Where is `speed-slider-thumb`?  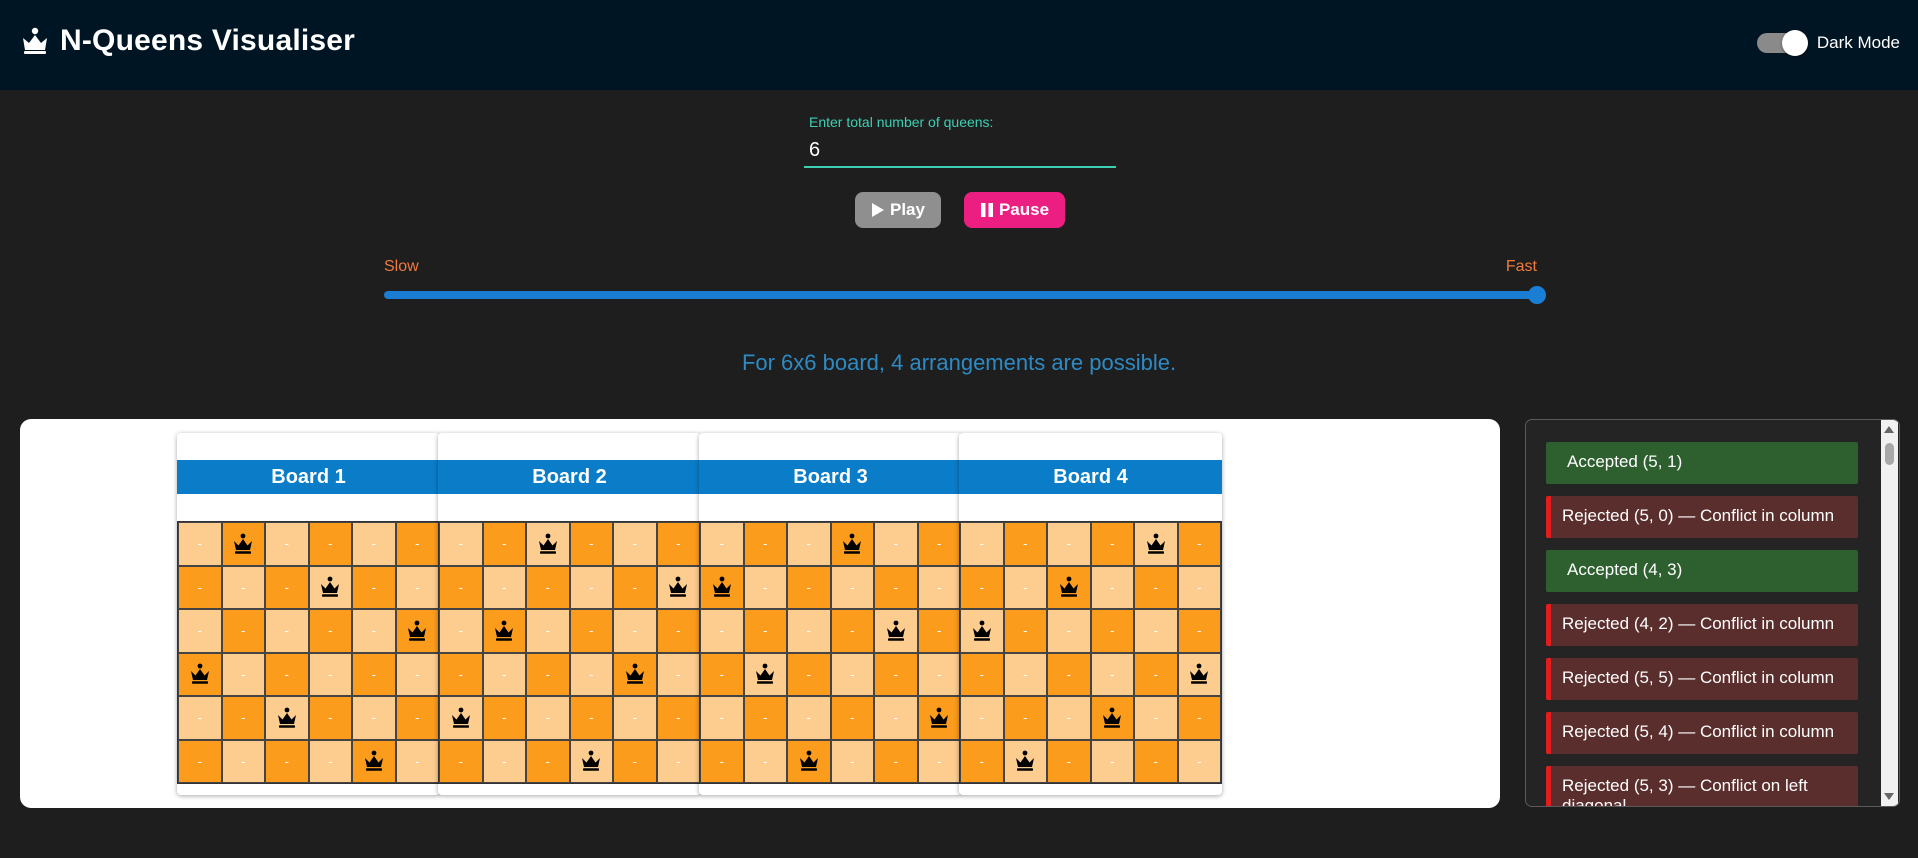
speed-slider-thumb is located at coordinates (1537, 295).